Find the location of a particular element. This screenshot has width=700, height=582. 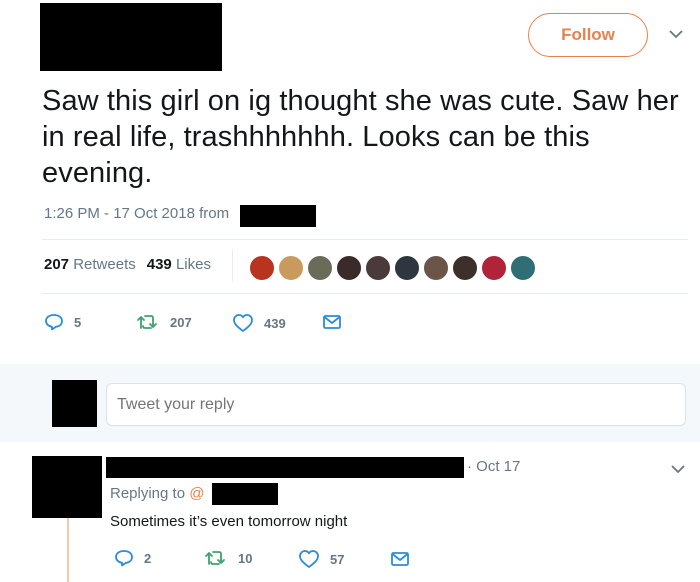

redacted-source is located at coordinates (278, 216).